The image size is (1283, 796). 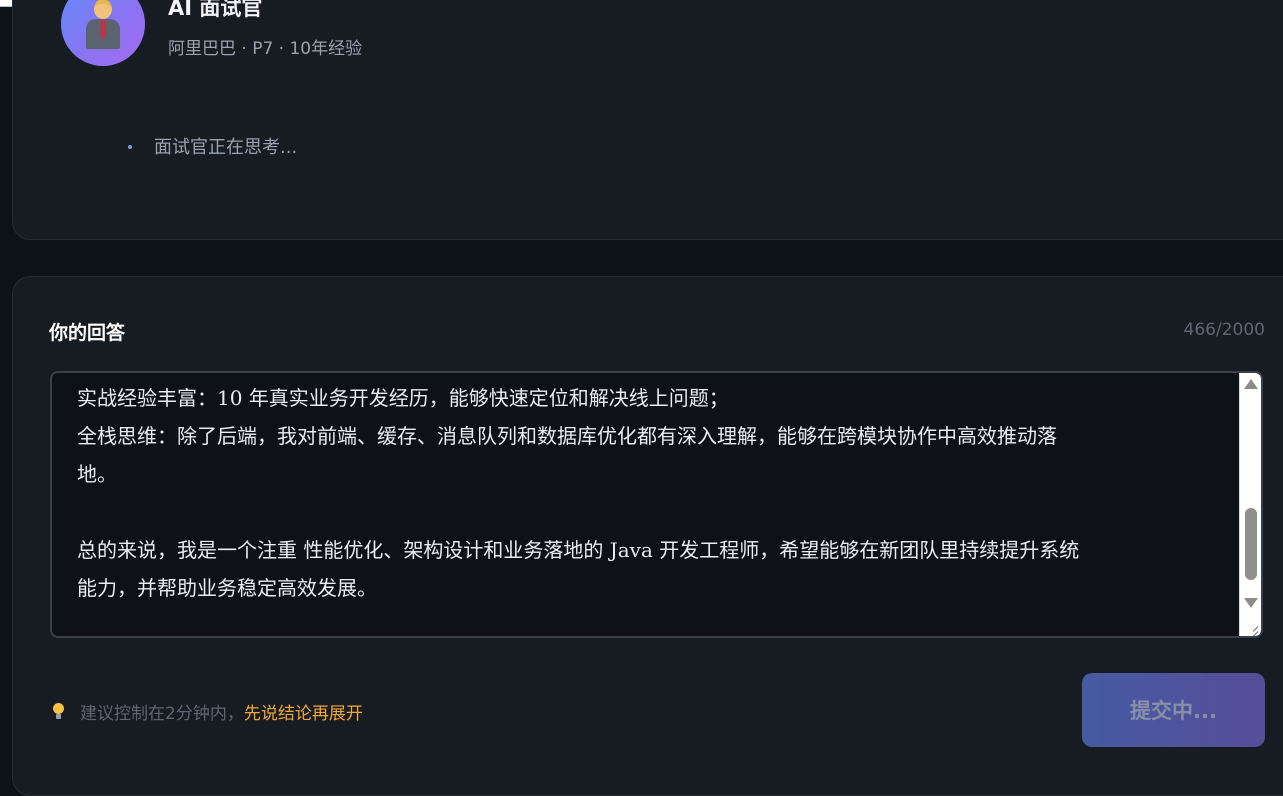 I want to click on businessman-avatar-icon, so click(x=103, y=27).